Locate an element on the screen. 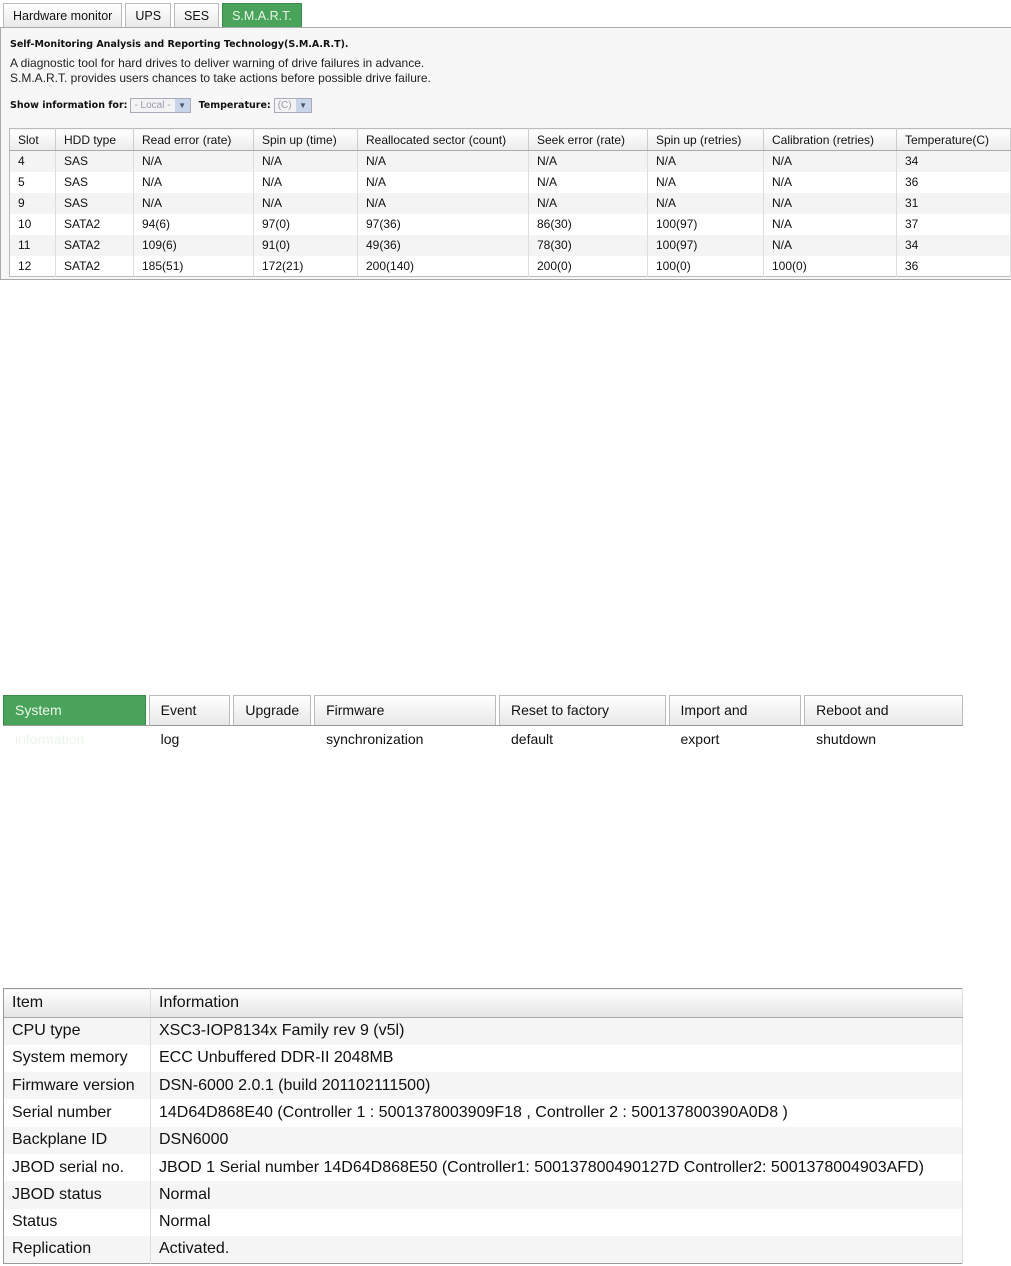 The width and height of the screenshot is (1011, 1266). column-header-information: Information is located at coordinates (556, 1003).